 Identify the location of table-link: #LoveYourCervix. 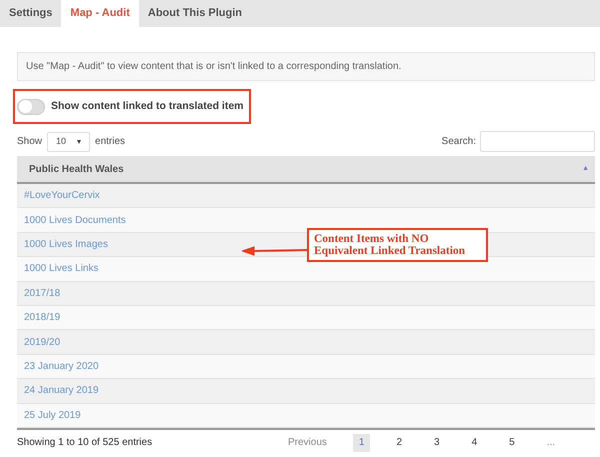
(62, 196).